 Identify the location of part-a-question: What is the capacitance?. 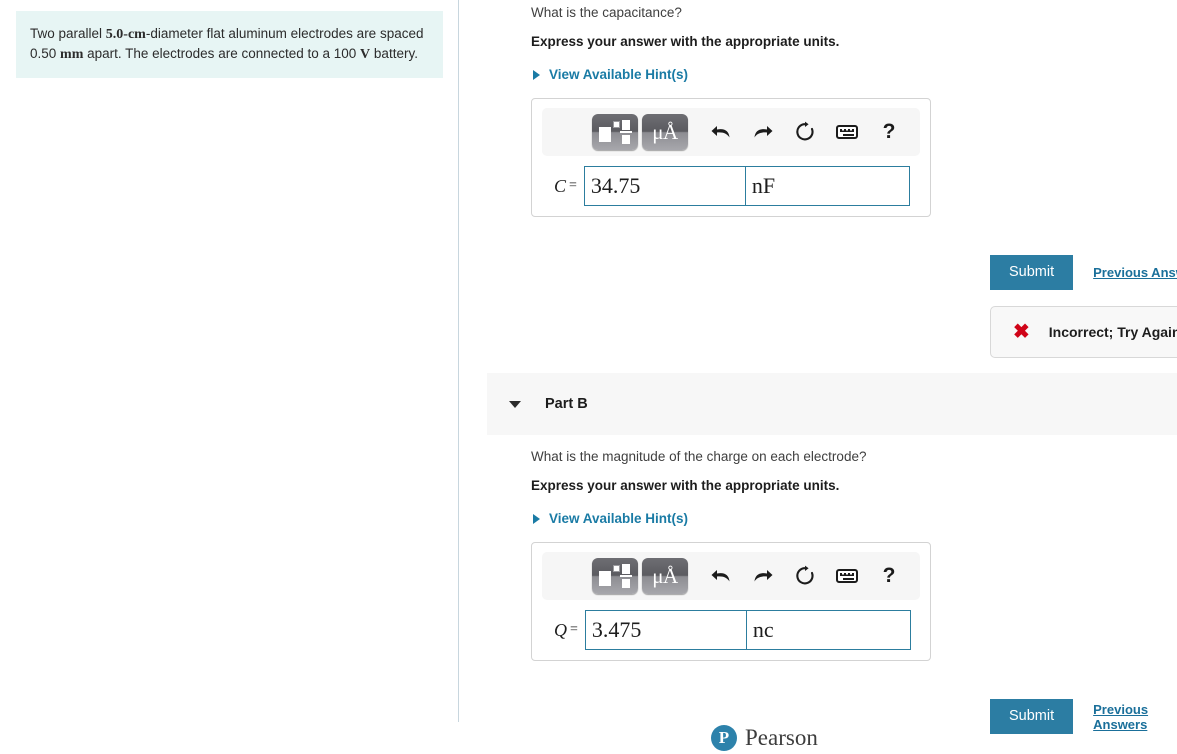
(606, 12).